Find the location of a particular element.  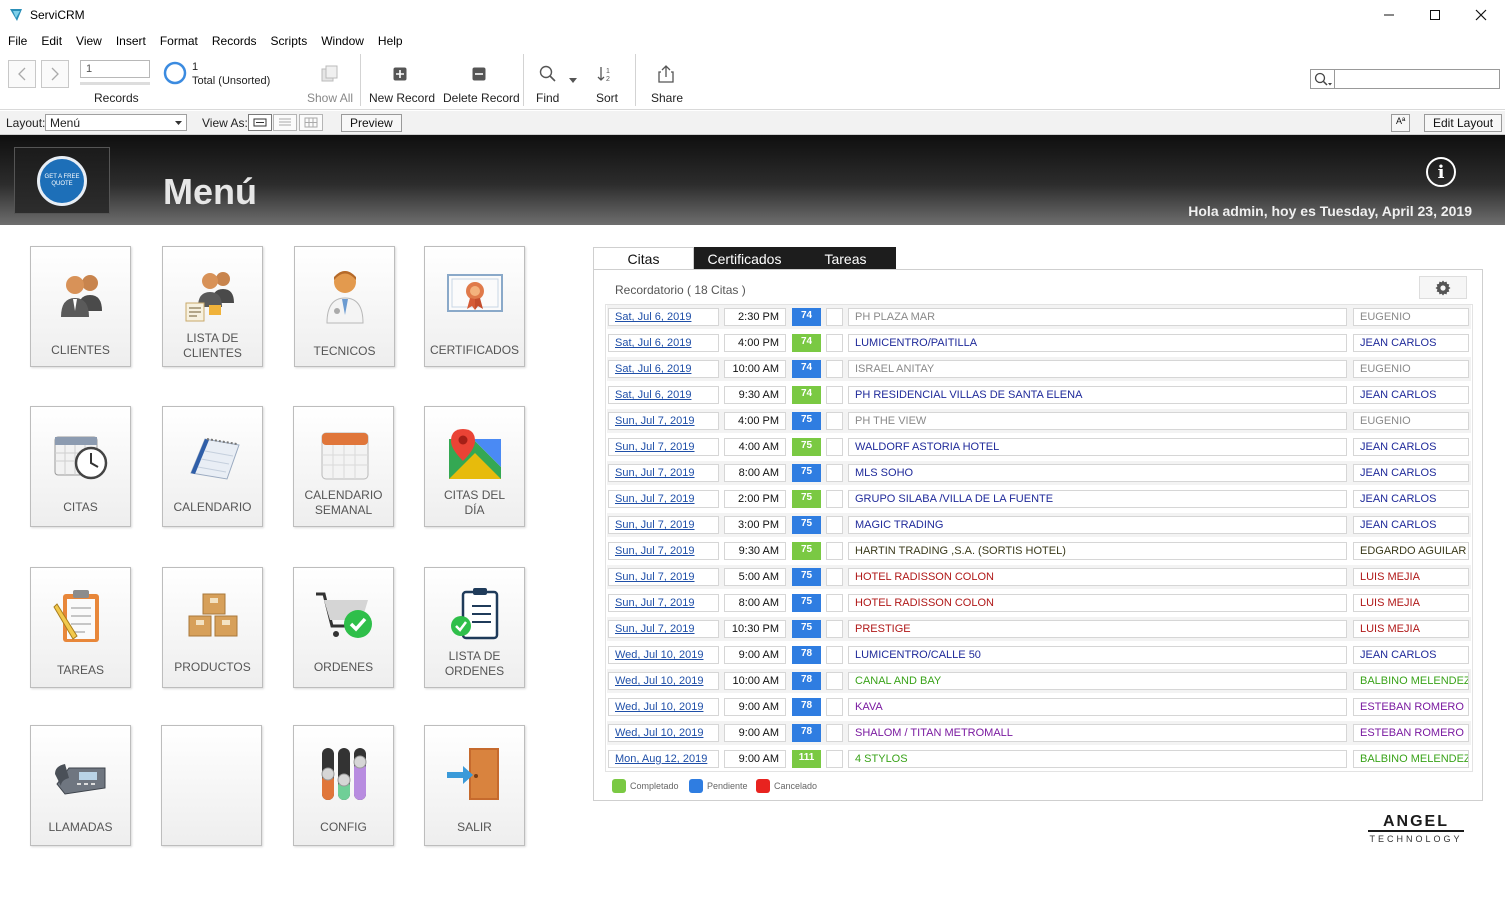

share-button: Share is located at coordinates (667, 98).